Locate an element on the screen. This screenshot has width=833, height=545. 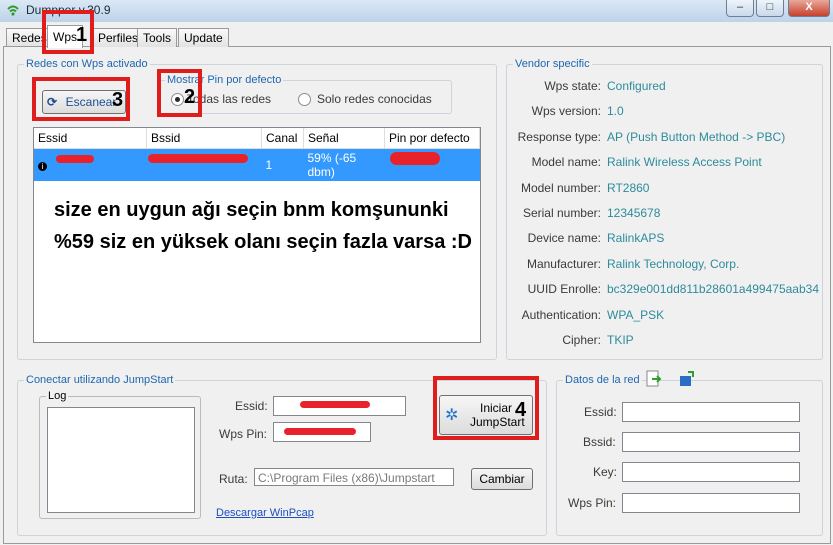
close-button: X is located at coordinates (809, 8).